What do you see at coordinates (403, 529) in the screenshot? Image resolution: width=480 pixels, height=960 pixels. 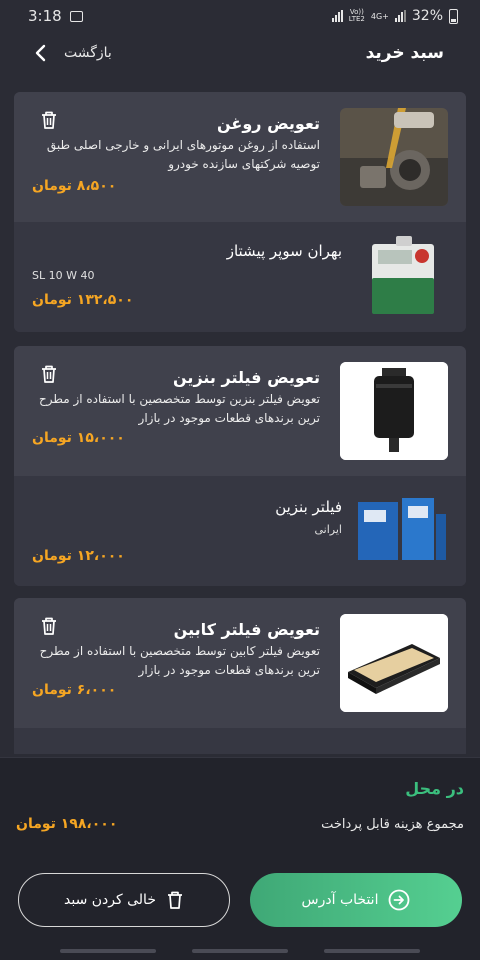 I see `filter-box-image` at bounding box center [403, 529].